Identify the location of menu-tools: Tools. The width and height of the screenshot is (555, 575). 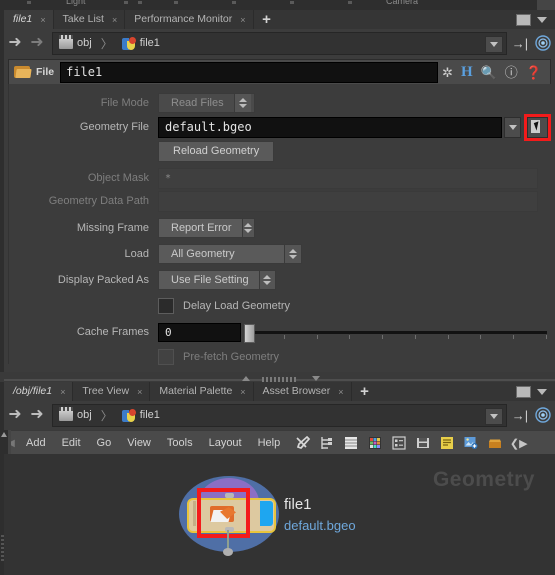
(180, 443).